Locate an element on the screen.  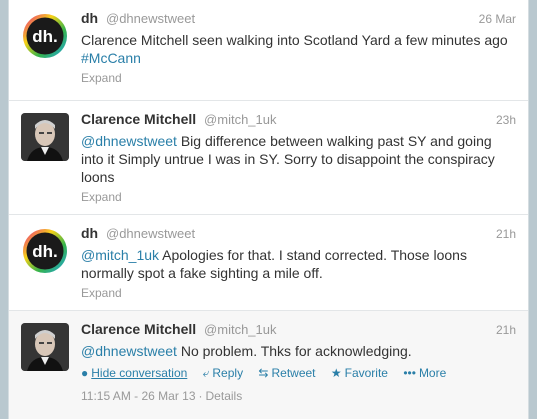
reply-label: Reply is located at coordinates (228, 373).